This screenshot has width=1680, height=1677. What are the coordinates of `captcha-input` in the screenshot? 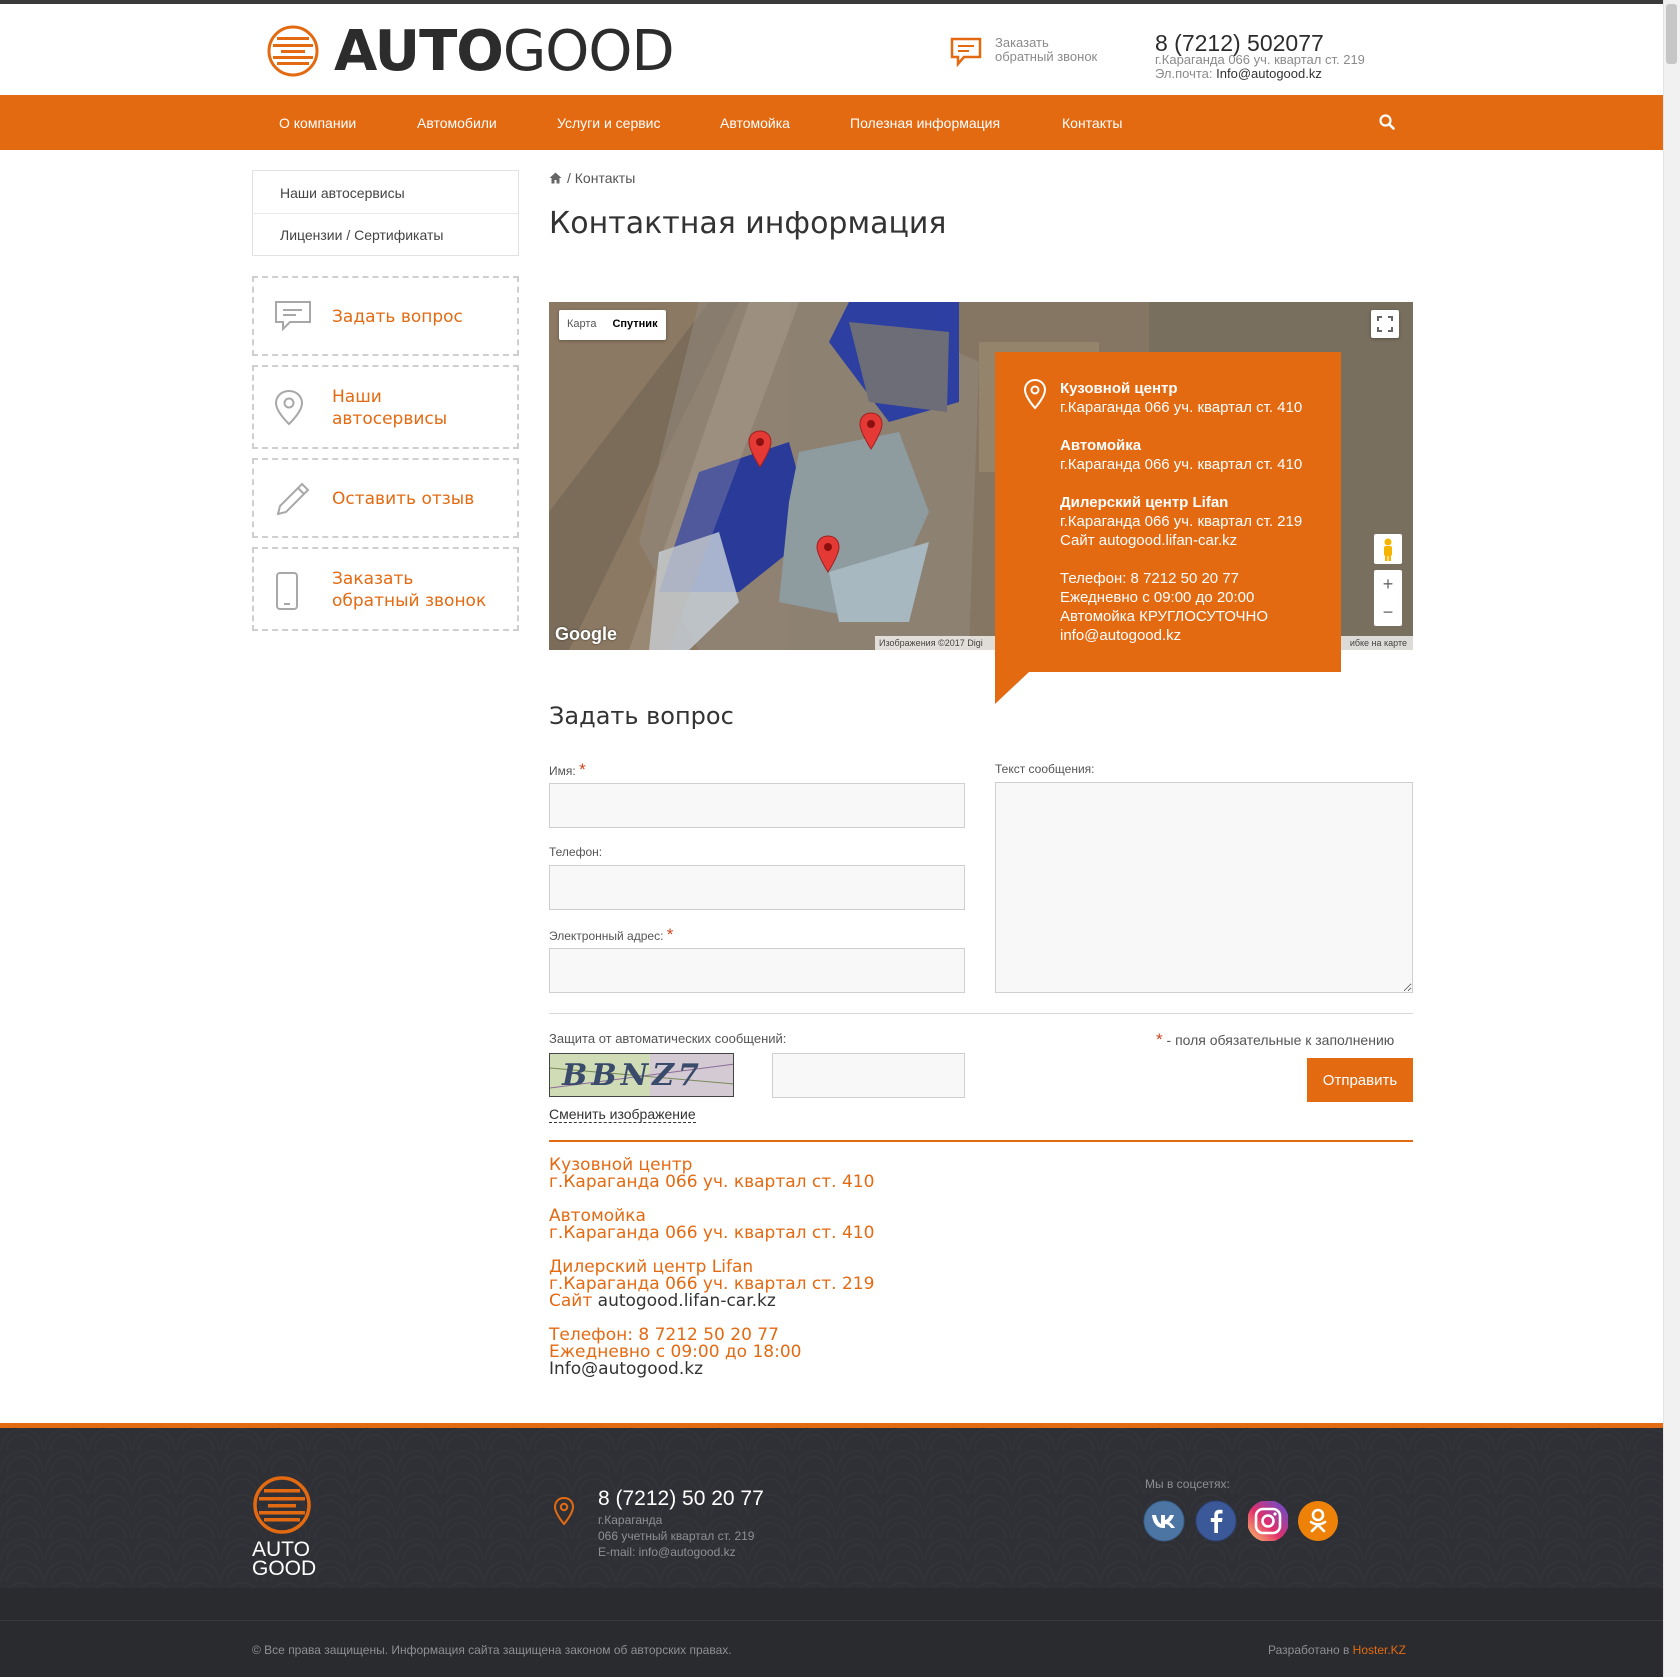 It's located at (868, 1075).